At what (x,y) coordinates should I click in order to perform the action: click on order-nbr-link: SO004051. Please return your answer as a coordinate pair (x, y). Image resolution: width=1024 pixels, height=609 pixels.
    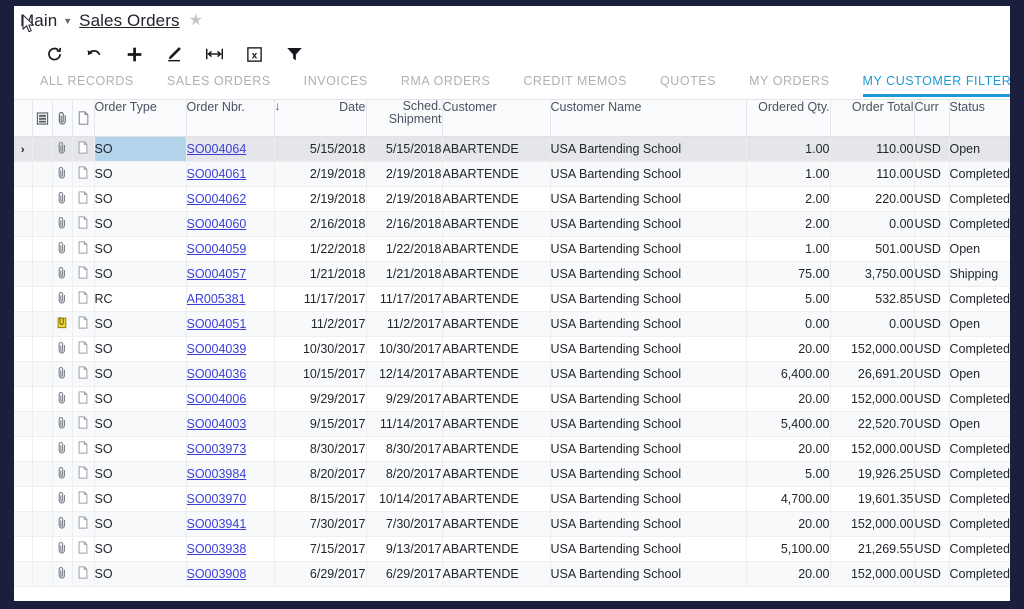
    Looking at the image, I should click on (217, 324).